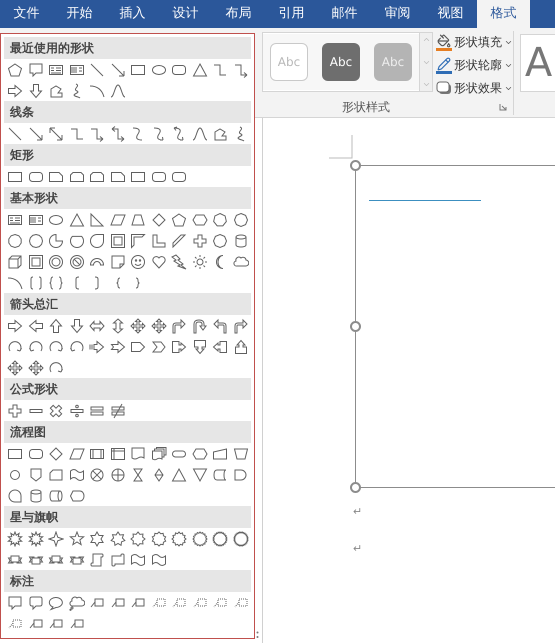  What do you see at coordinates (132, 14) in the screenshot?
I see `ribbon-tab: 插入` at bounding box center [132, 14].